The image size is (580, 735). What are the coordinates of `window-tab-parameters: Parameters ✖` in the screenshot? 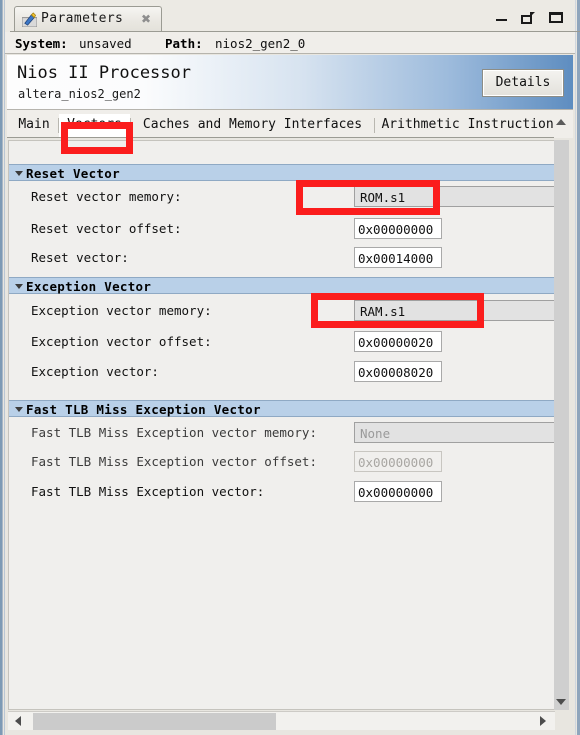 It's located at (88, 19).